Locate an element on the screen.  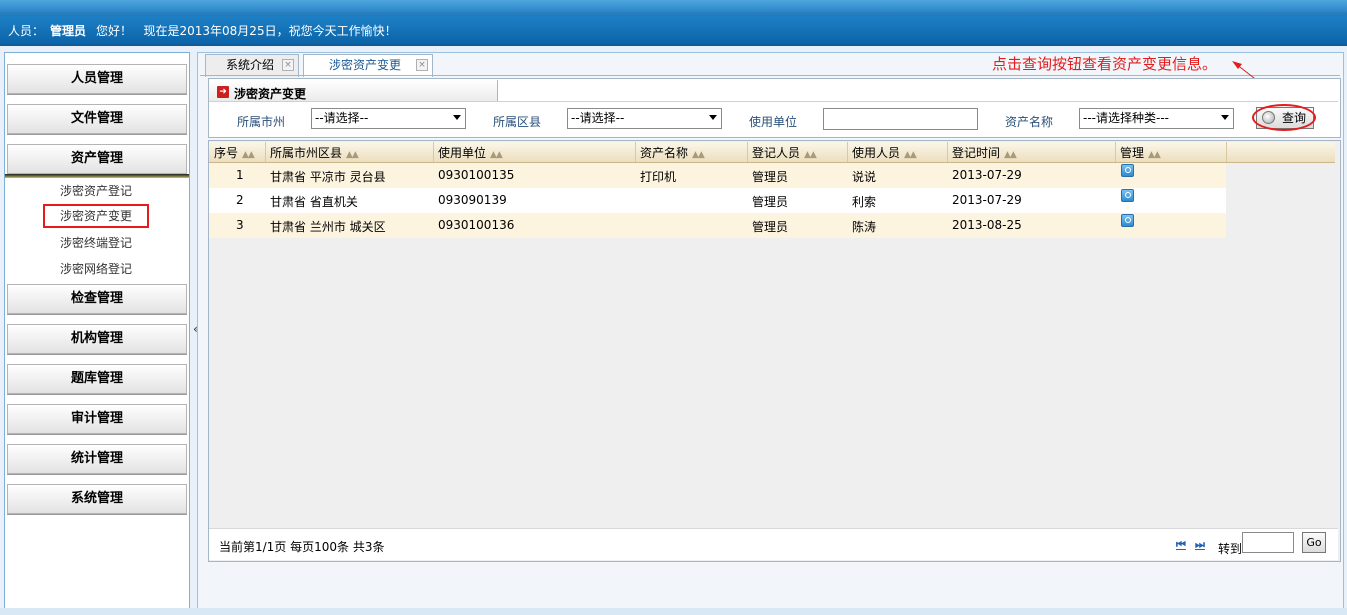
city-select: --请选择-- is located at coordinates (388, 118).